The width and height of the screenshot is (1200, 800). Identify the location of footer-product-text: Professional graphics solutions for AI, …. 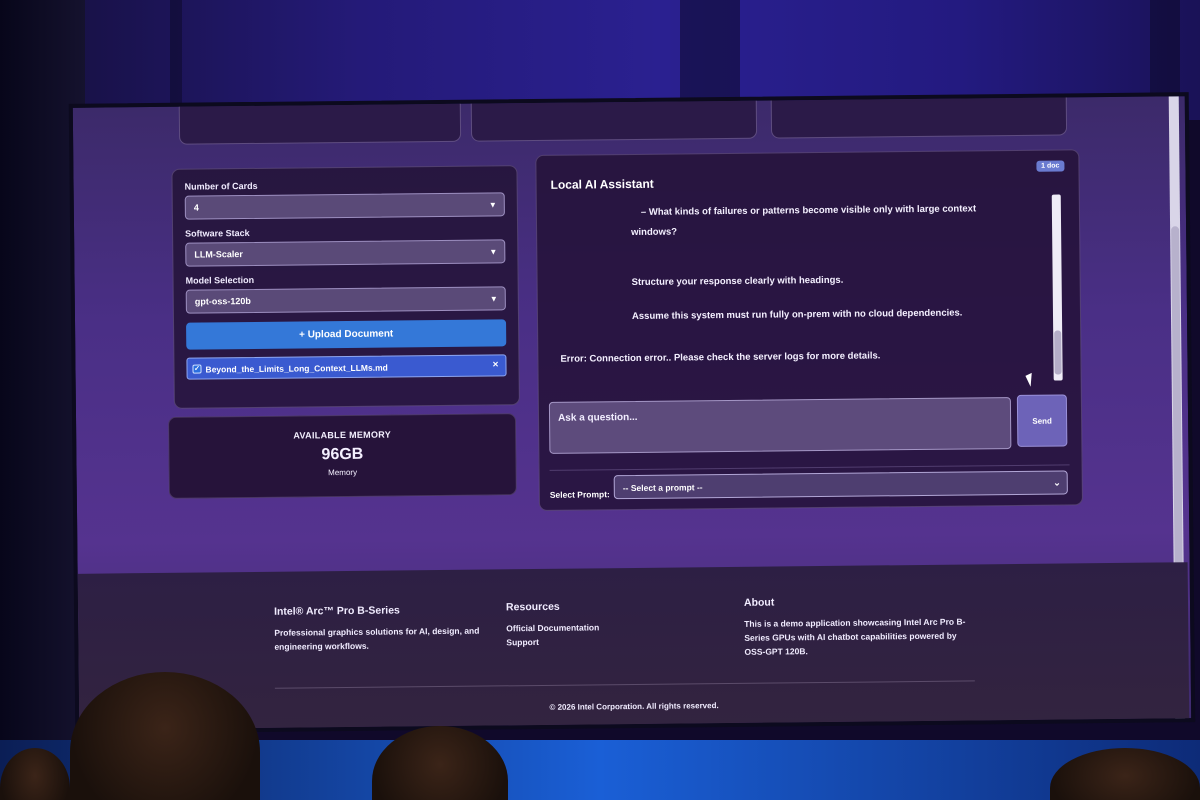
(377, 638).